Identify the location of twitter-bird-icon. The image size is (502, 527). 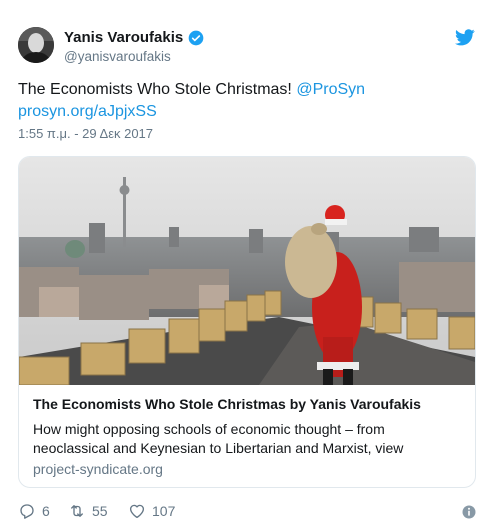
(465, 37).